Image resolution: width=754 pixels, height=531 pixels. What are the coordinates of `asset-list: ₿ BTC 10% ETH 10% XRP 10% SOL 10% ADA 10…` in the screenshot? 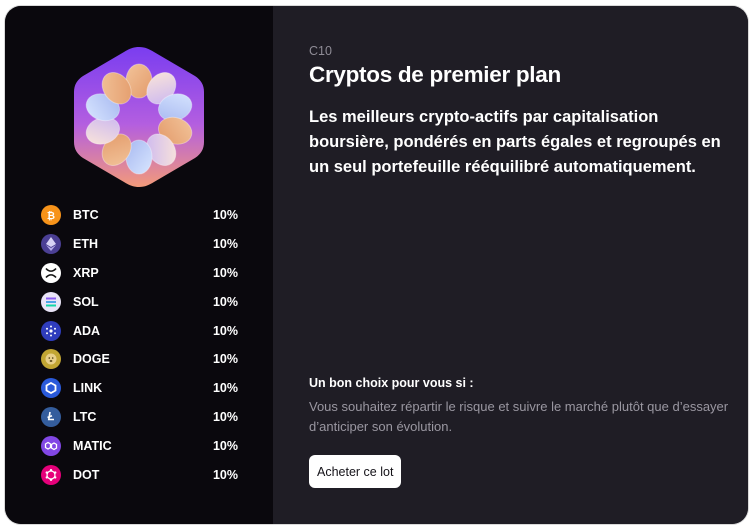 It's located at (141, 345).